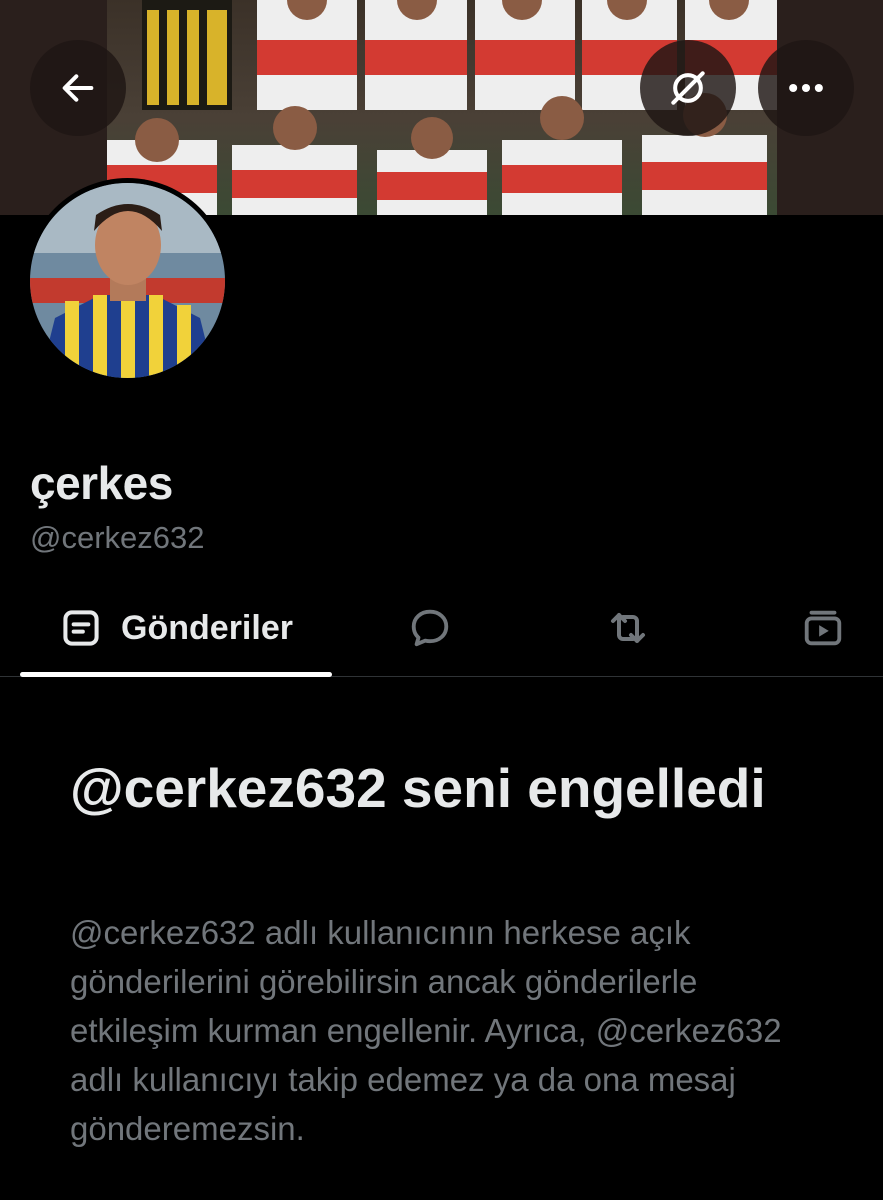  I want to click on tab-media, so click(823, 628).